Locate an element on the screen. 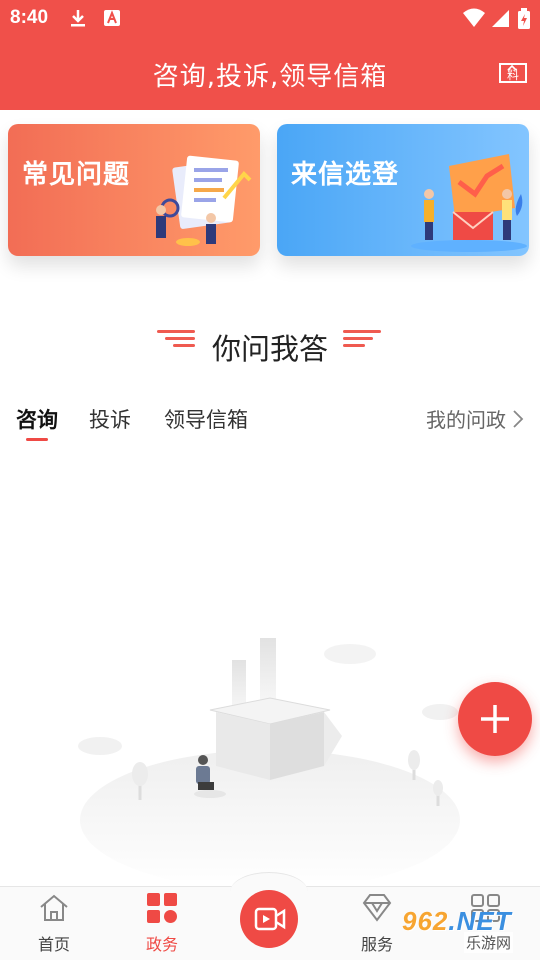 The image size is (540, 960). svg-text: 料 is located at coordinates (513, 75).